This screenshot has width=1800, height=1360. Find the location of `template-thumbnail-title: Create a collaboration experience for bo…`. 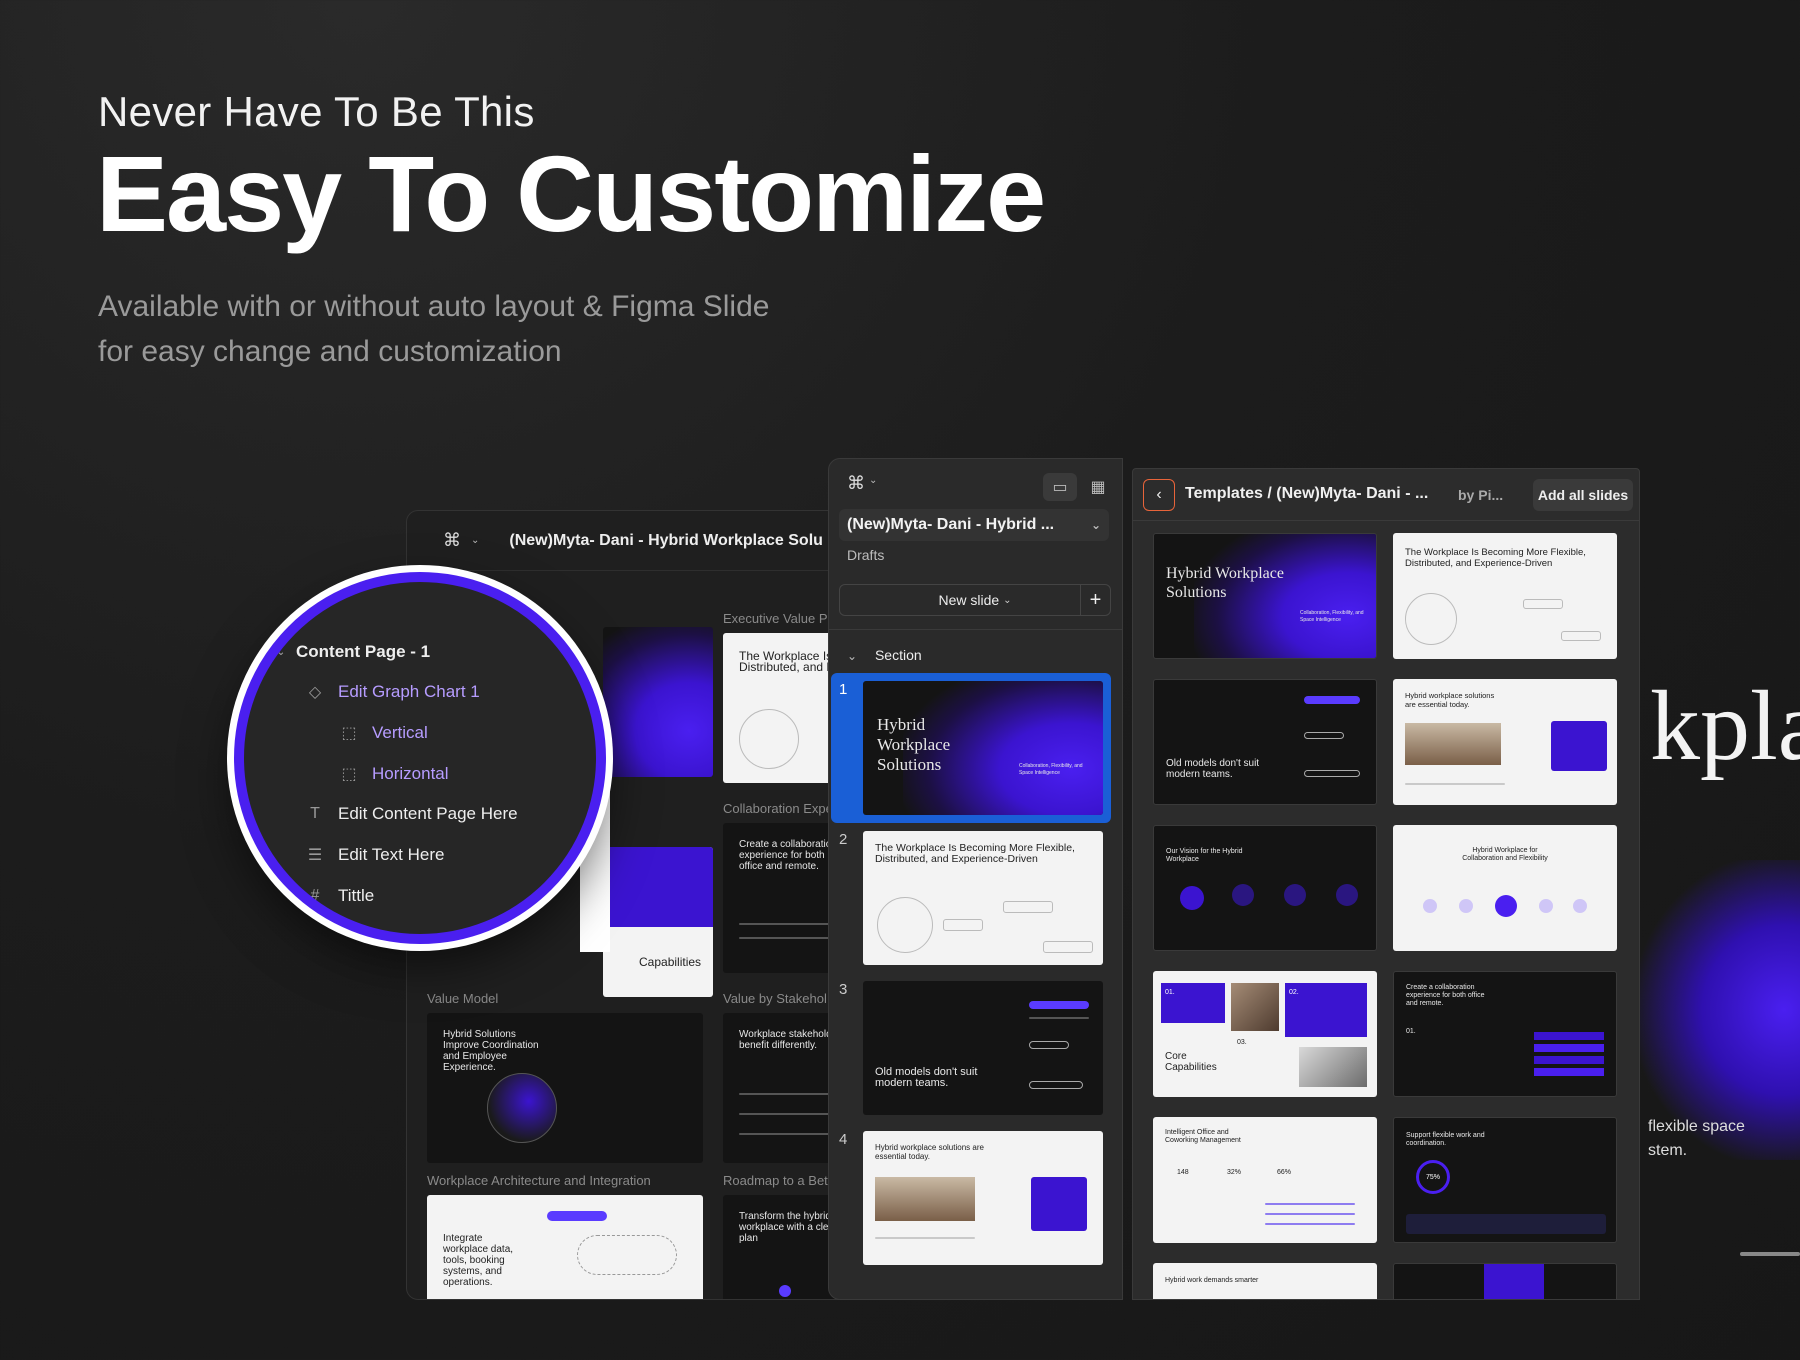

template-thumbnail-title: Create a collaboration experience for bo… is located at coordinates (1445, 995).